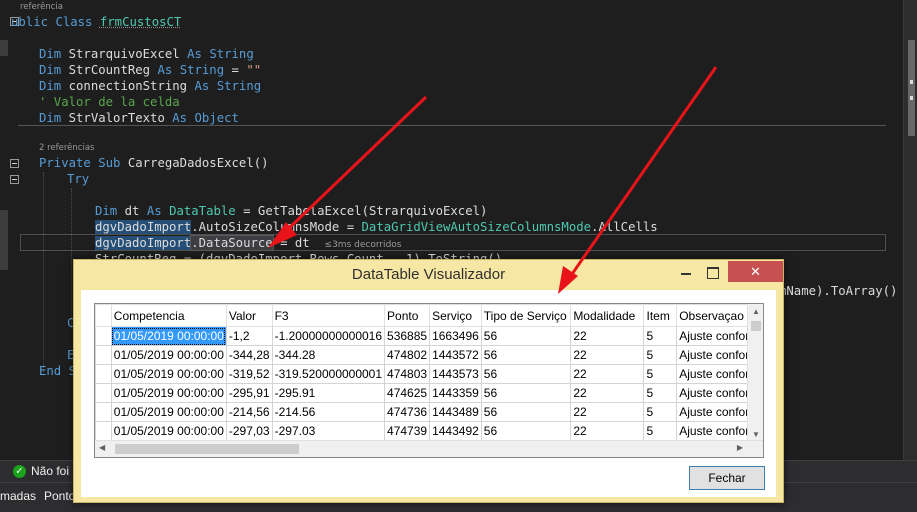  Describe the element at coordinates (249, 336) in the screenshot. I see `grid-cell: -1,2` at that location.